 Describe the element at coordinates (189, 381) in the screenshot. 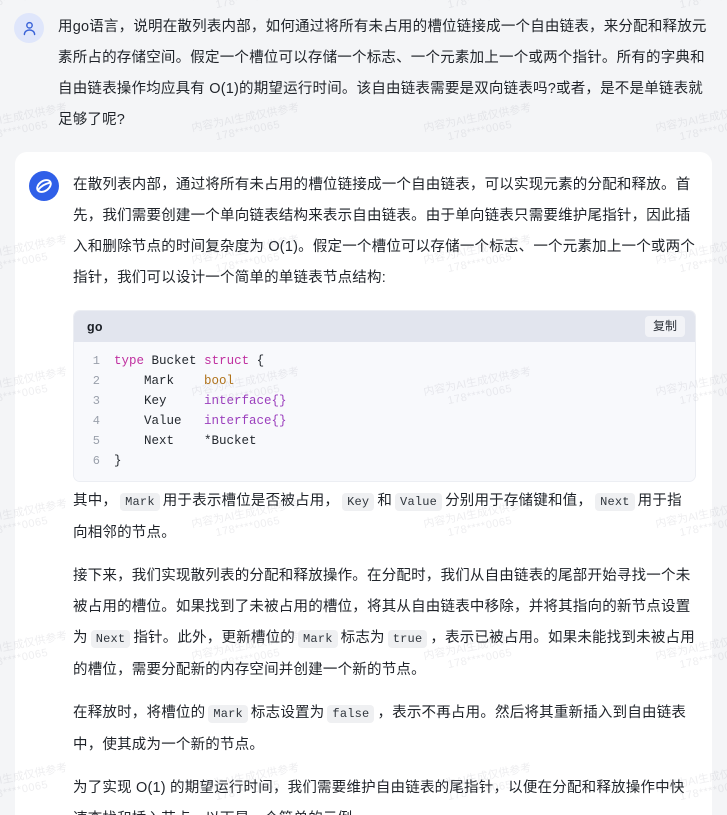

I see `code-line-content: Mark bool` at that location.